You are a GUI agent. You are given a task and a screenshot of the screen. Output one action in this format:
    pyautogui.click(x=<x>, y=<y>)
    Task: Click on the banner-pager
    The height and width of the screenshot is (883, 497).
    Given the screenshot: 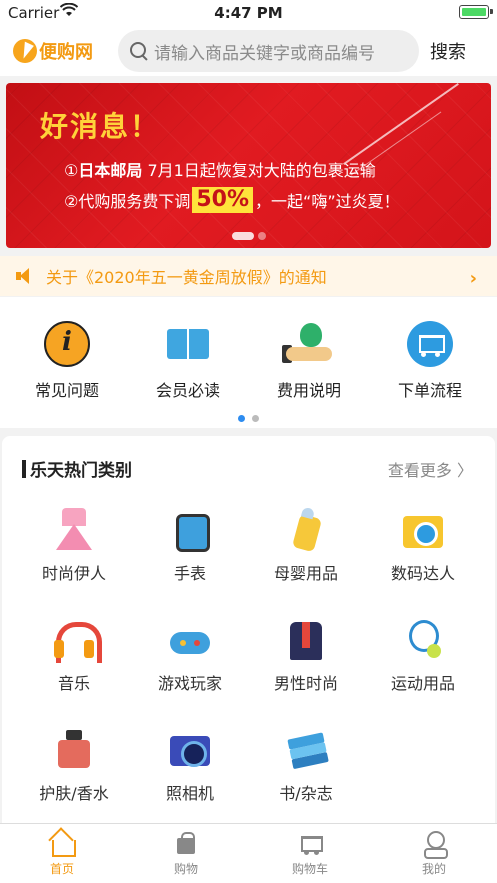 What is the action you would take?
    pyautogui.click(x=248, y=236)
    